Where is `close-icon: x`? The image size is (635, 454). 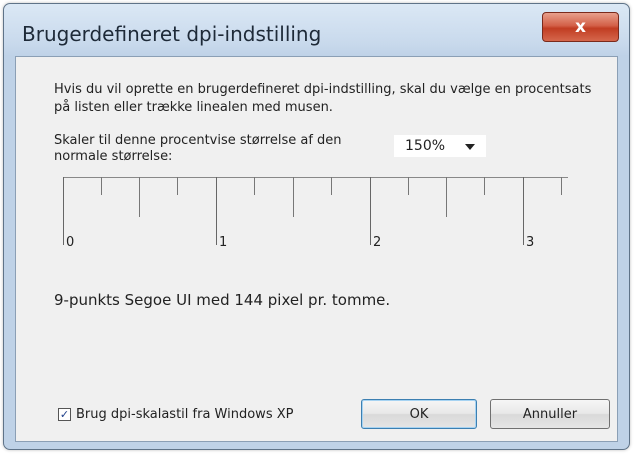
close-icon: x is located at coordinates (580, 27).